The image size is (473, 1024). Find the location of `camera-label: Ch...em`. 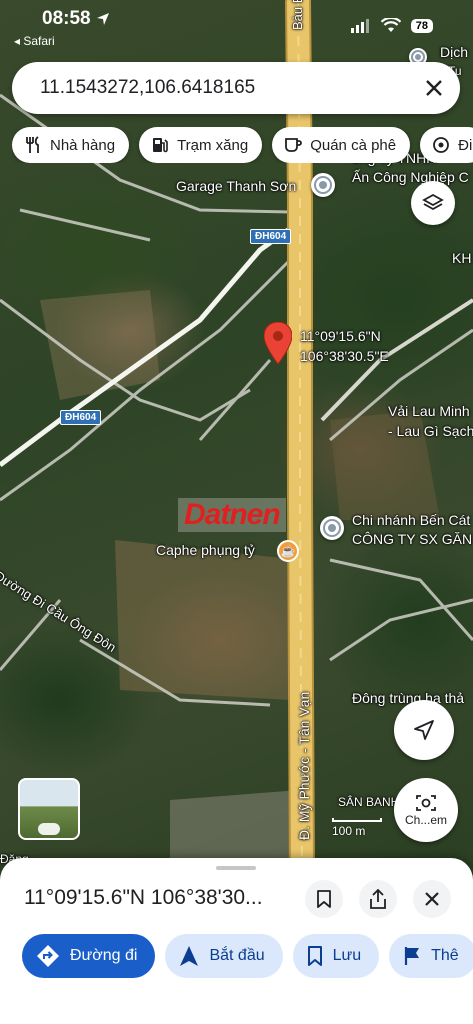

camera-label: Ch...em is located at coordinates (425, 820).